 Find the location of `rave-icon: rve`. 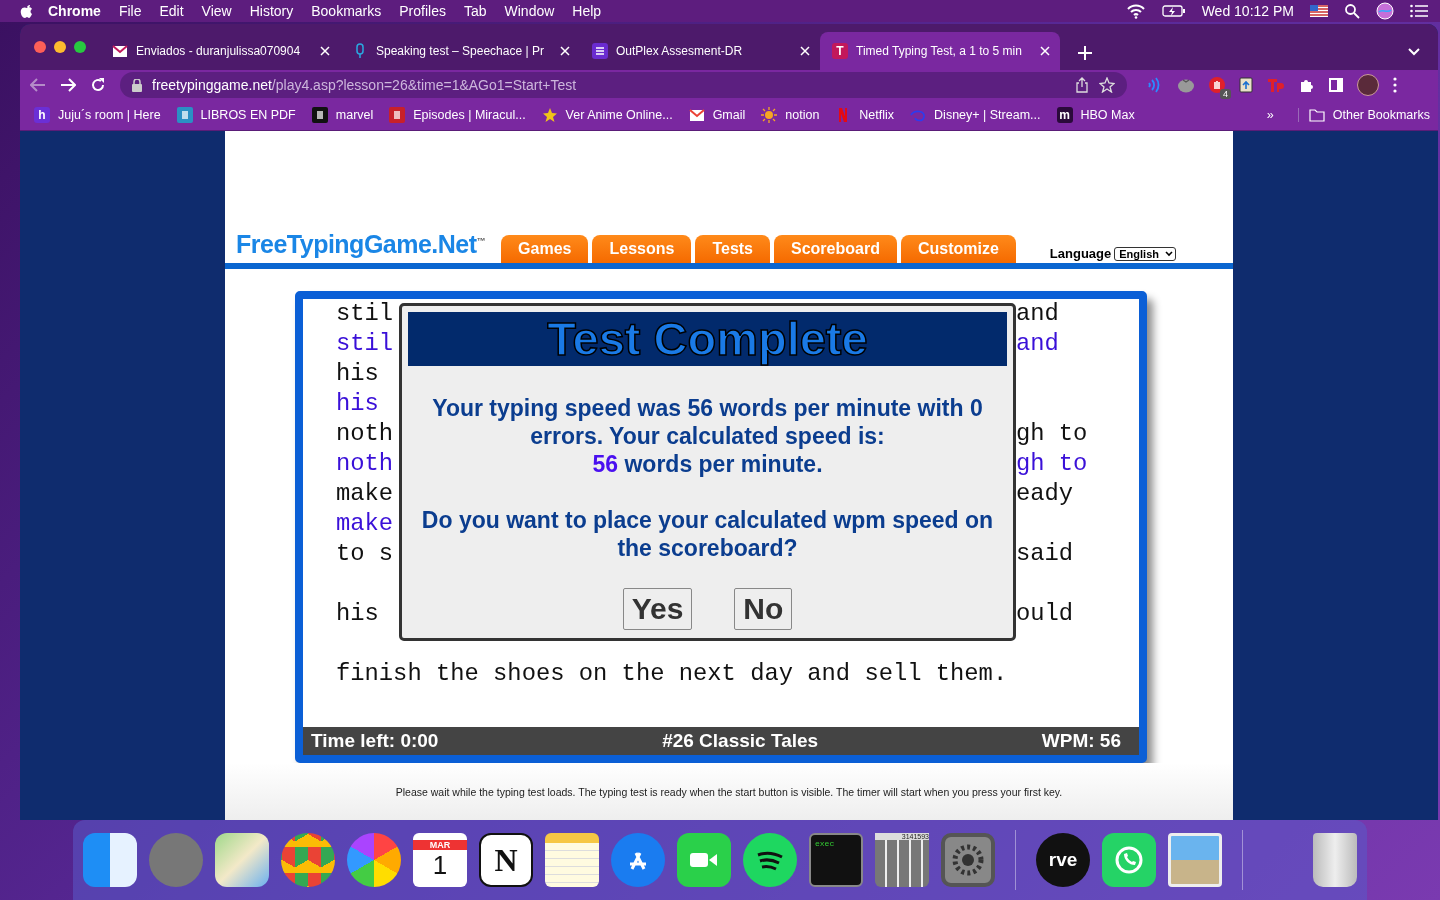

rave-icon: rve is located at coordinates (1063, 860).